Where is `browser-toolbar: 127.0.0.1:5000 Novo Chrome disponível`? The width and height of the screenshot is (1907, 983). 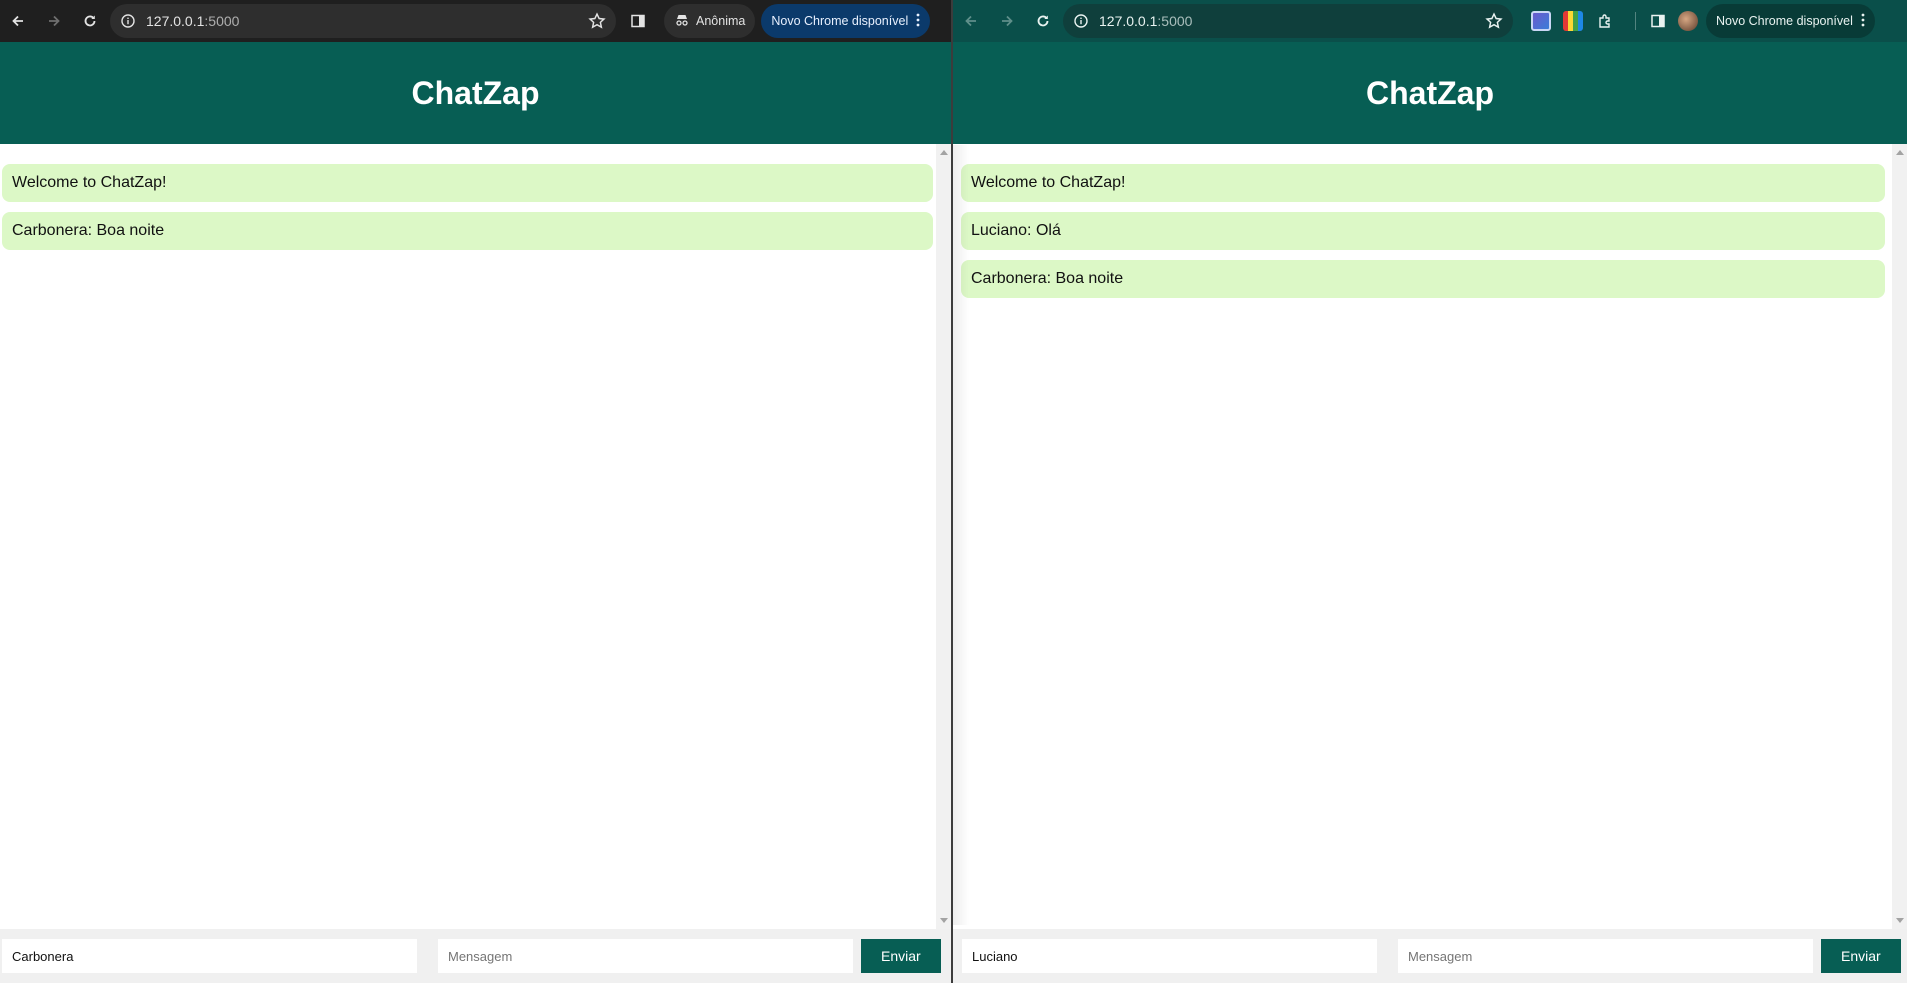
browser-toolbar: 127.0.0.1:5000 Novo Chrome disponível is located at coordinates (1430, 21).